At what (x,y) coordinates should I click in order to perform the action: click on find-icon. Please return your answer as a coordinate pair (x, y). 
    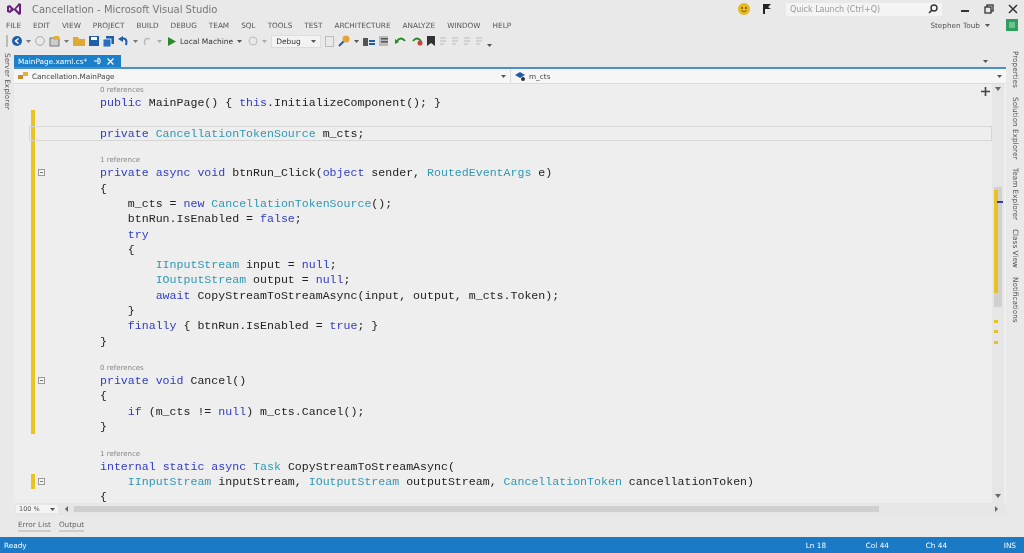
    Looking at the image, I should click on (343, 41).